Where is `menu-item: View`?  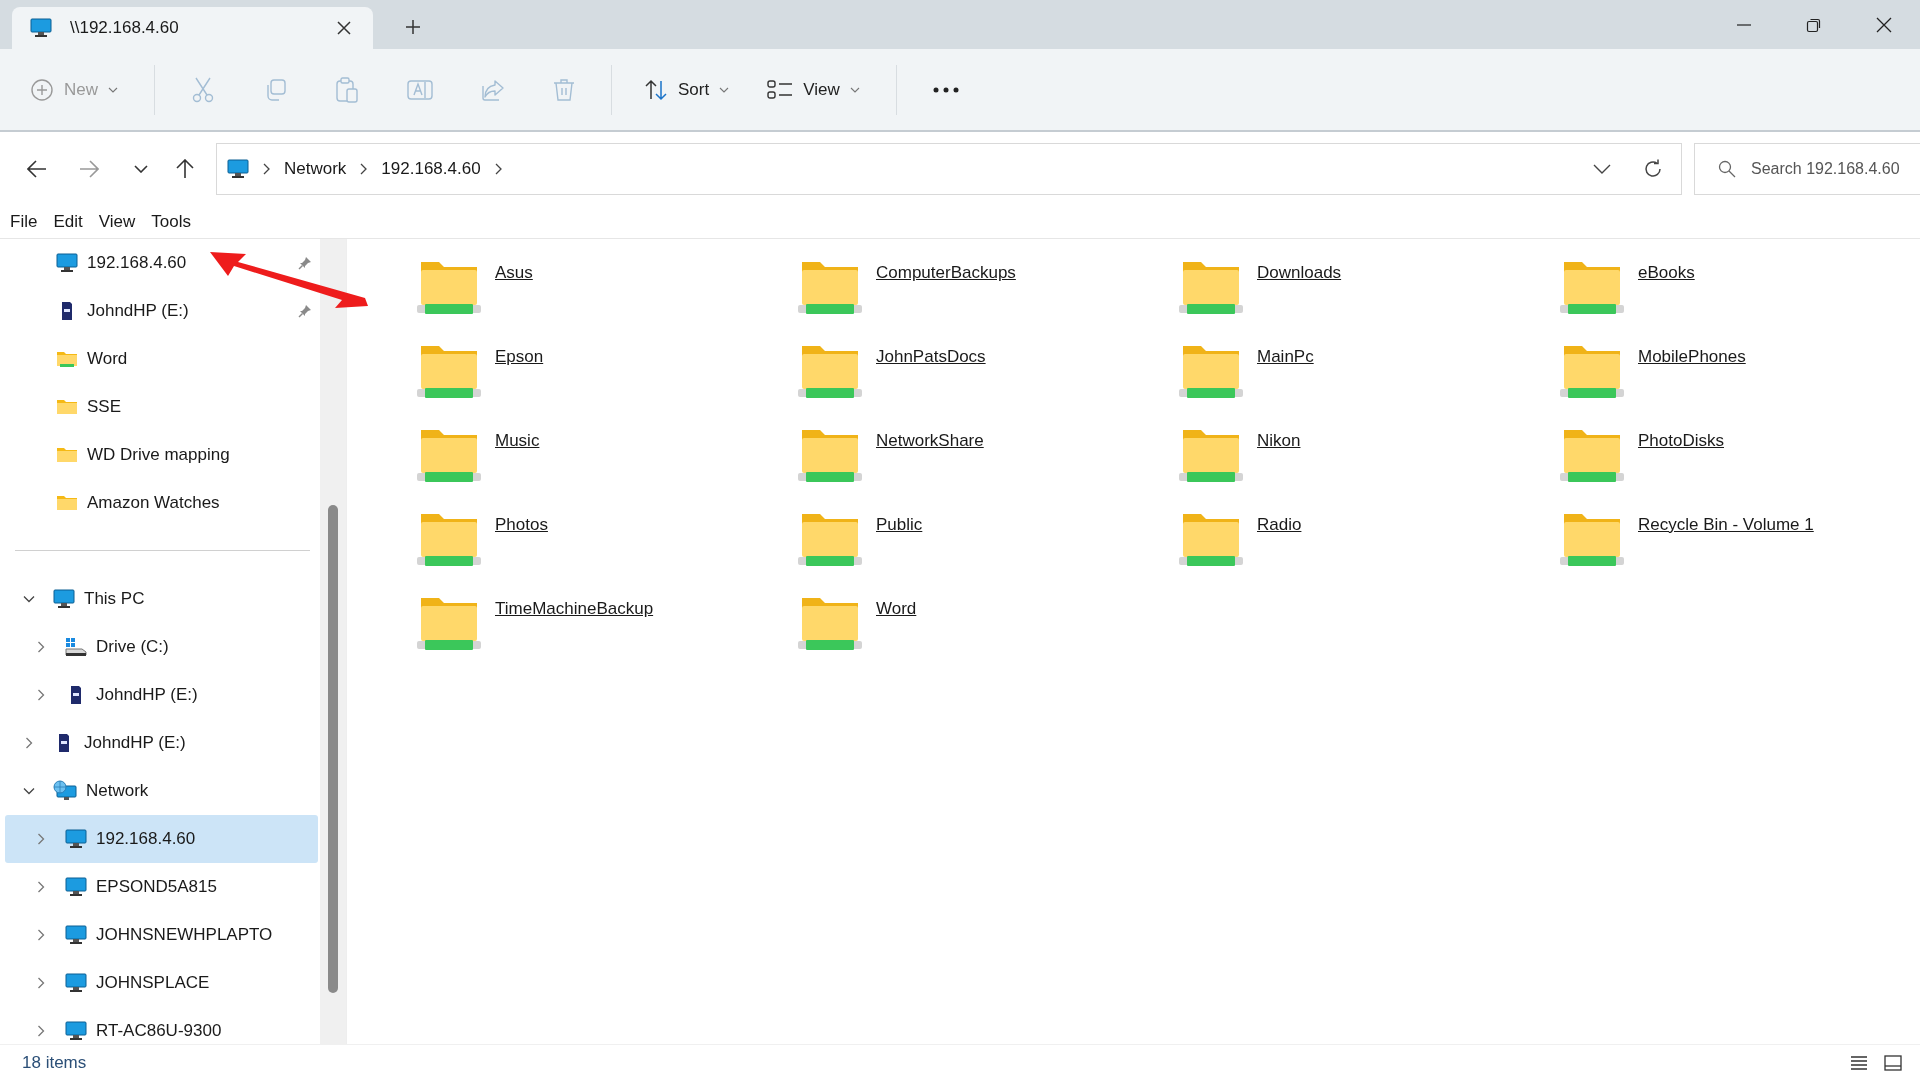 menu-item: View is located at coordinates (117, 222).